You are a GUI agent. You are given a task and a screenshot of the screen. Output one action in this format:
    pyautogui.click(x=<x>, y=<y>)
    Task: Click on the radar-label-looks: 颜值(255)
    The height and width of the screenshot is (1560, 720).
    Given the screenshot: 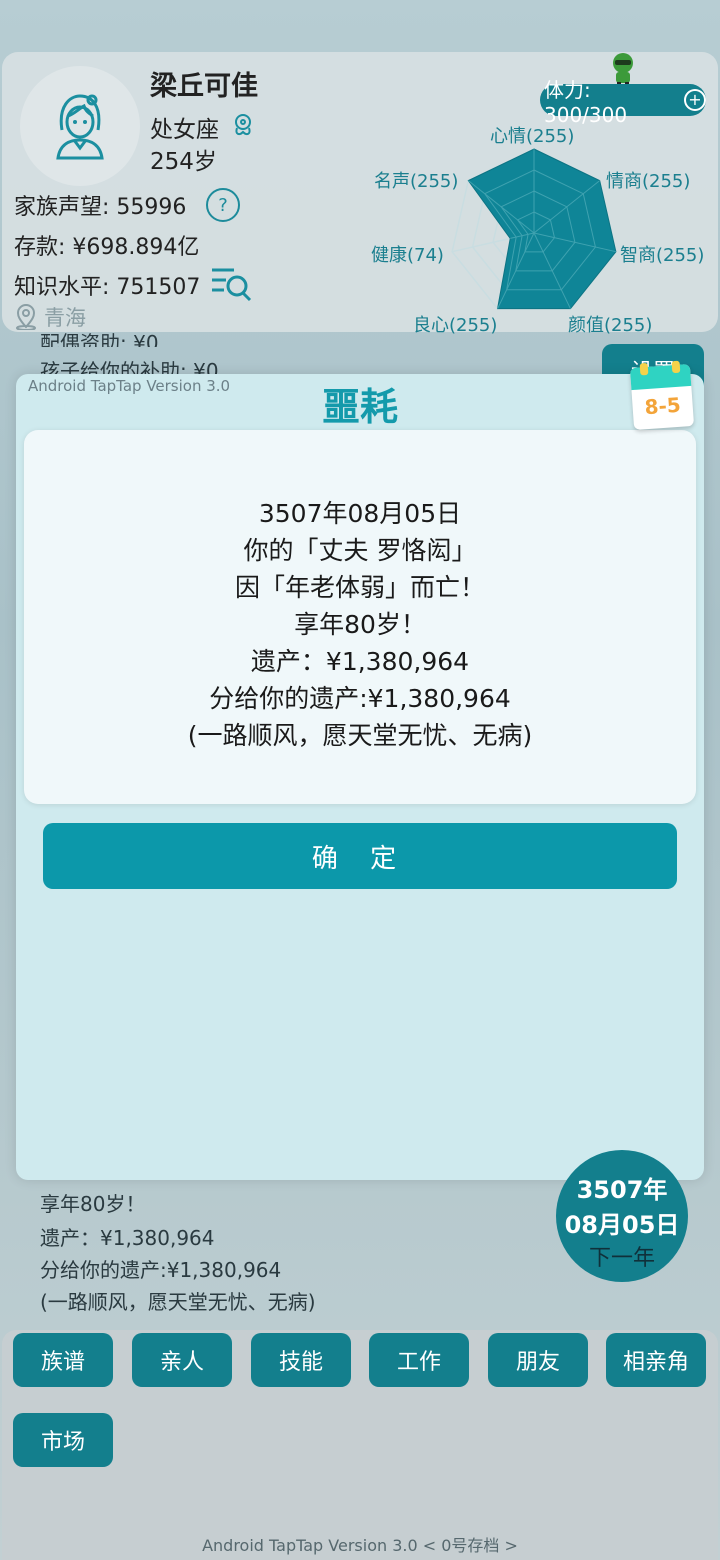 What is the action you would take?
    pyautogui.click(x=610, y=325)
    